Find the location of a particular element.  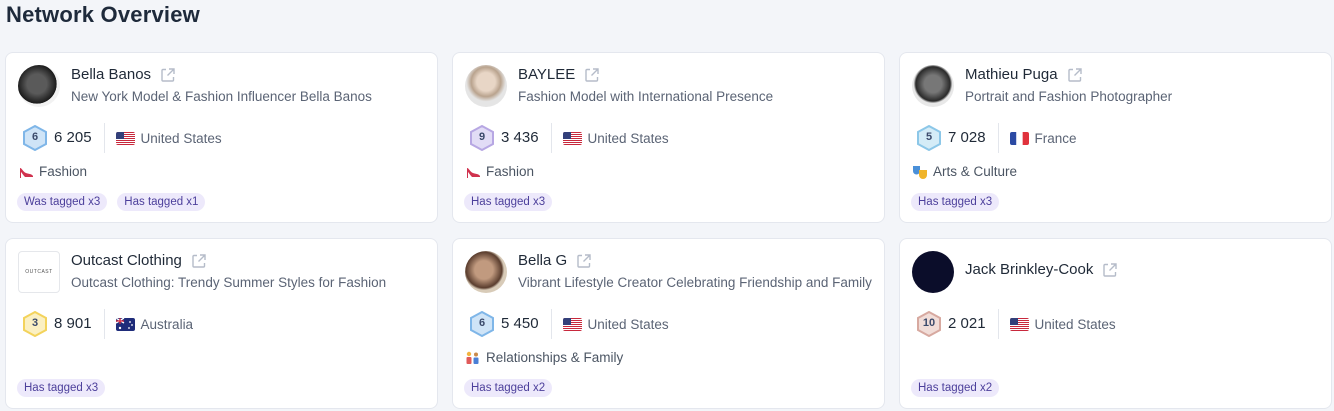

profile-stats: 6 5 450 United States is located at coordinates (569, 324).